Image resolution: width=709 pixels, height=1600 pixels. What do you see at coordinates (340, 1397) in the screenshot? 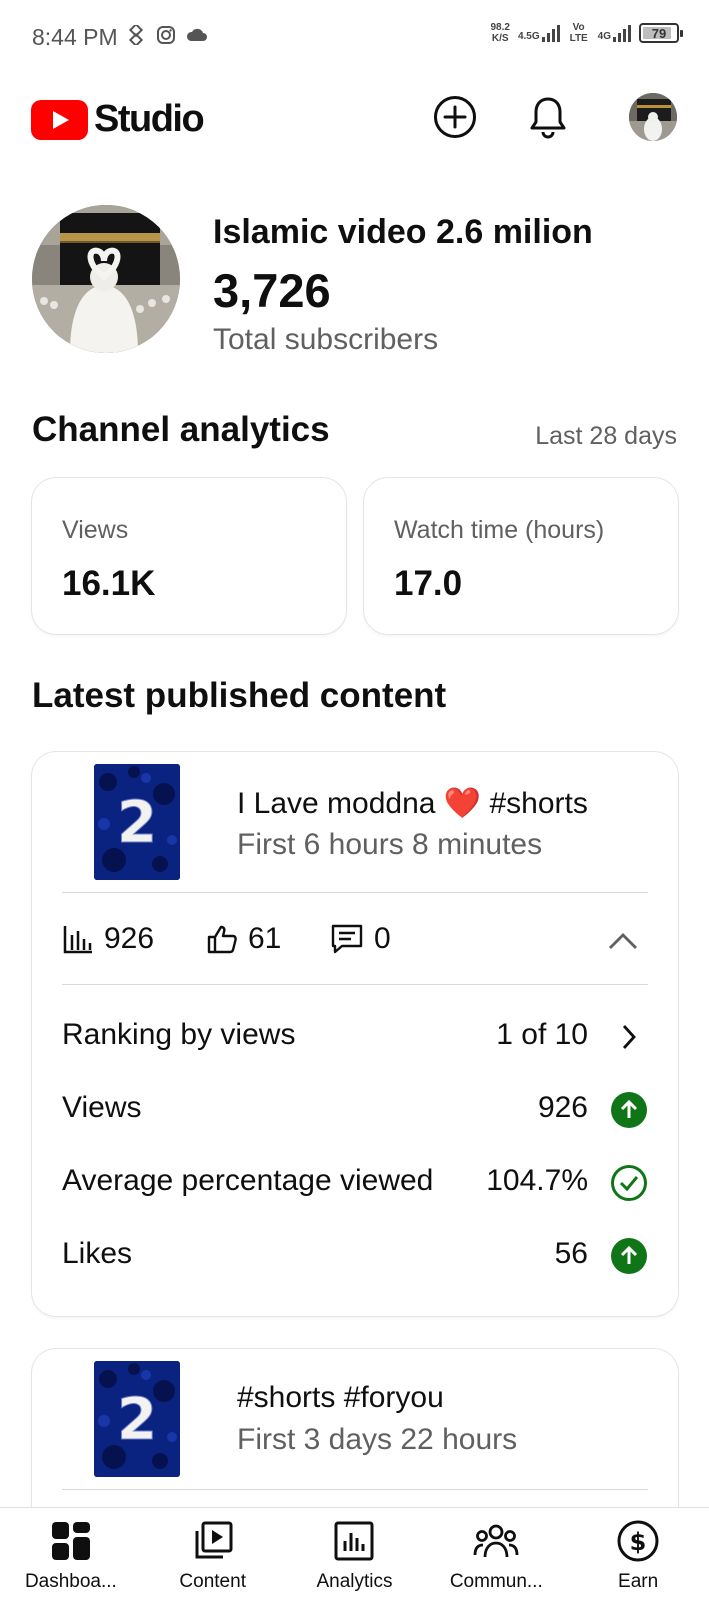
I see `video-title: #shorts #foryou` at bounding box center [340, 1397].